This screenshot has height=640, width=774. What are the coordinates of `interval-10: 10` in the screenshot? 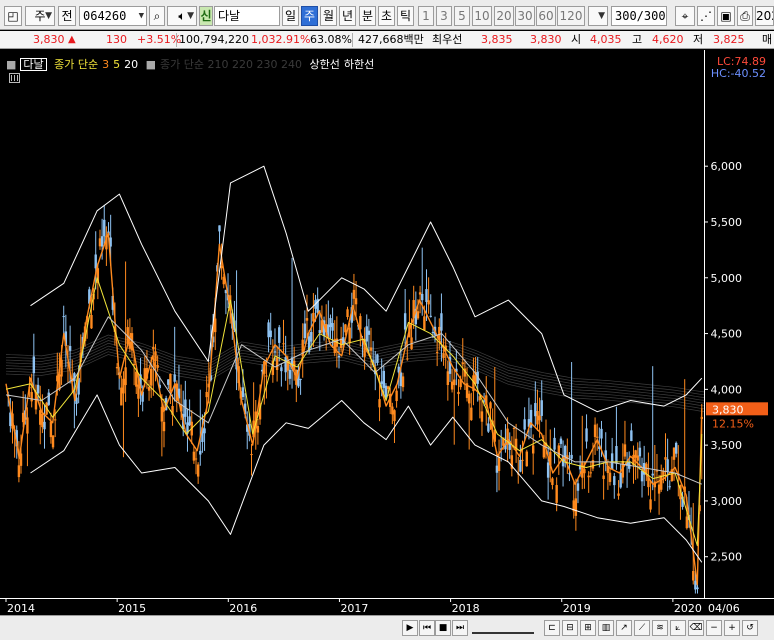 It's located at (482, 16).